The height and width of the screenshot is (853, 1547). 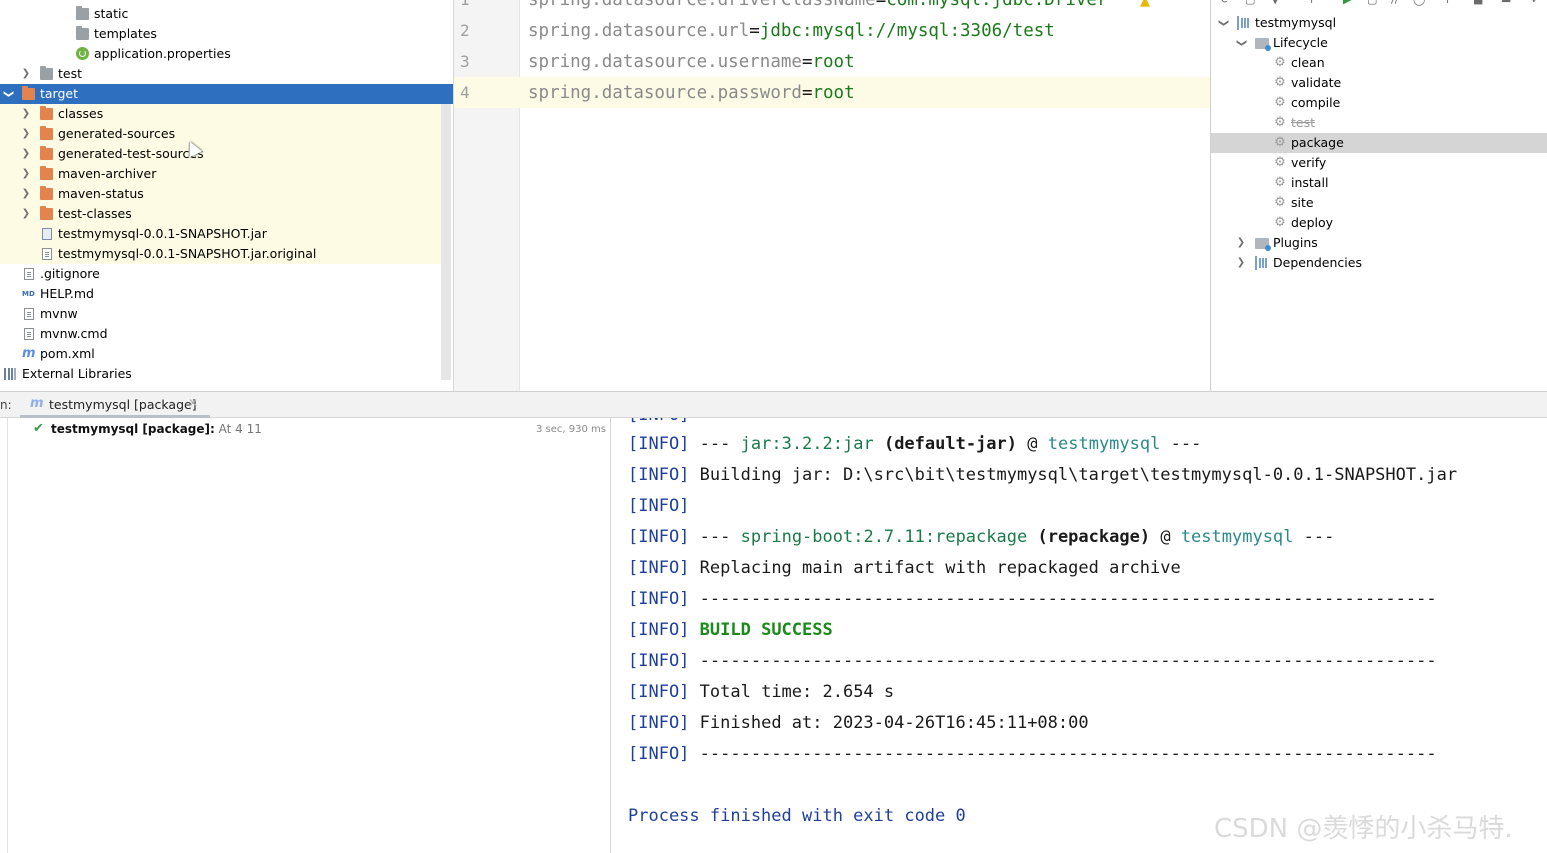 What do you see at coordinates (446, 242) in the screenshot?
I see `project-scrollbar` at bounding box center [446, 242].